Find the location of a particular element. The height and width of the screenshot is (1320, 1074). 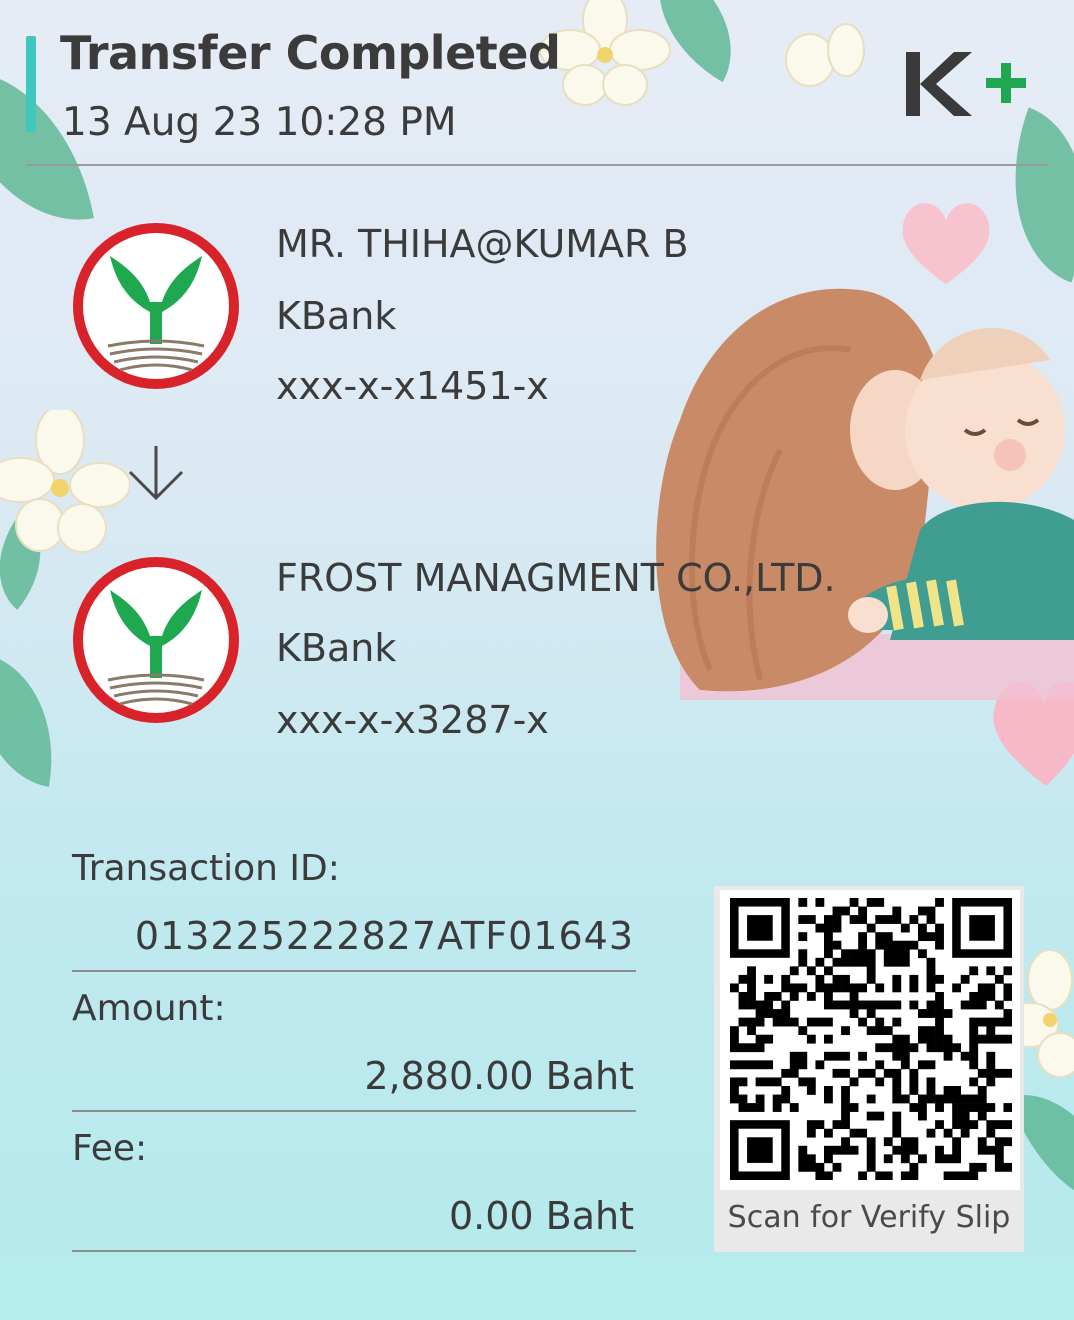

qr-caption: Scan for Verify Slip is located at coordinates (869, 1217).